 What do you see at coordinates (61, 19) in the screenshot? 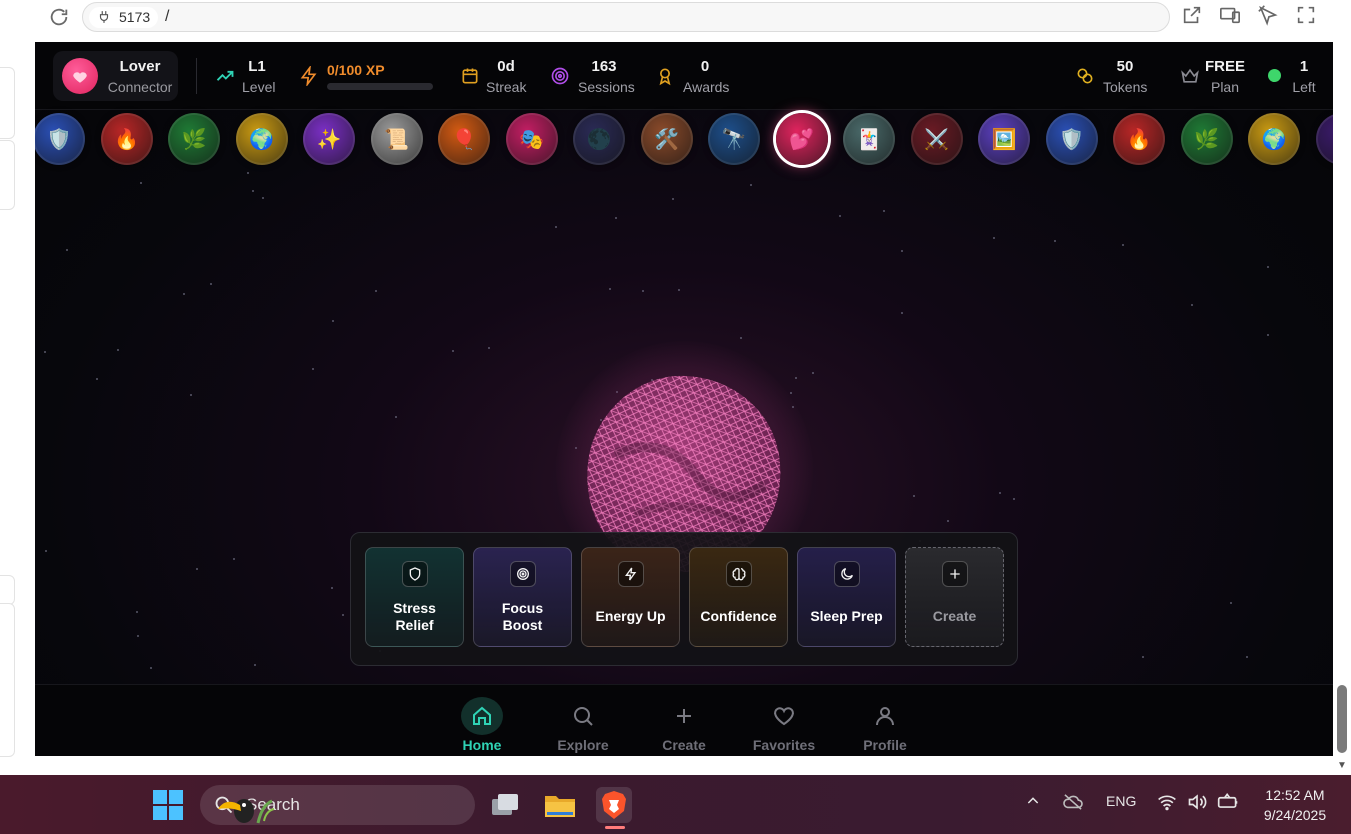
I see `reload-icon` at bounding box center [61, 19].